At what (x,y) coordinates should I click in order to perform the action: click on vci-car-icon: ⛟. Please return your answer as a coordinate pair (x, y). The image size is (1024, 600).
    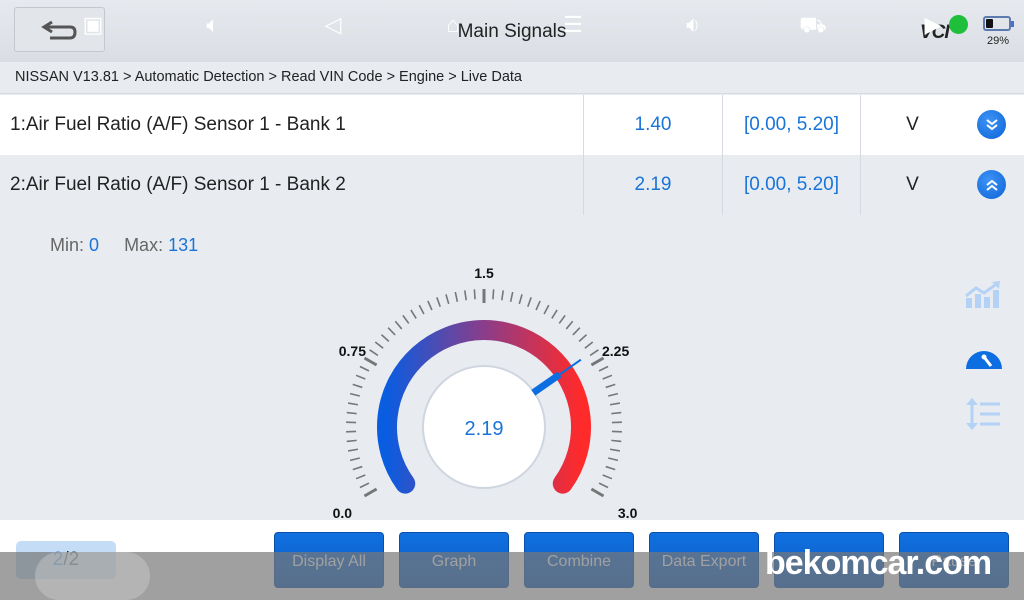
    Looking at the image, I should click on (813, 25).